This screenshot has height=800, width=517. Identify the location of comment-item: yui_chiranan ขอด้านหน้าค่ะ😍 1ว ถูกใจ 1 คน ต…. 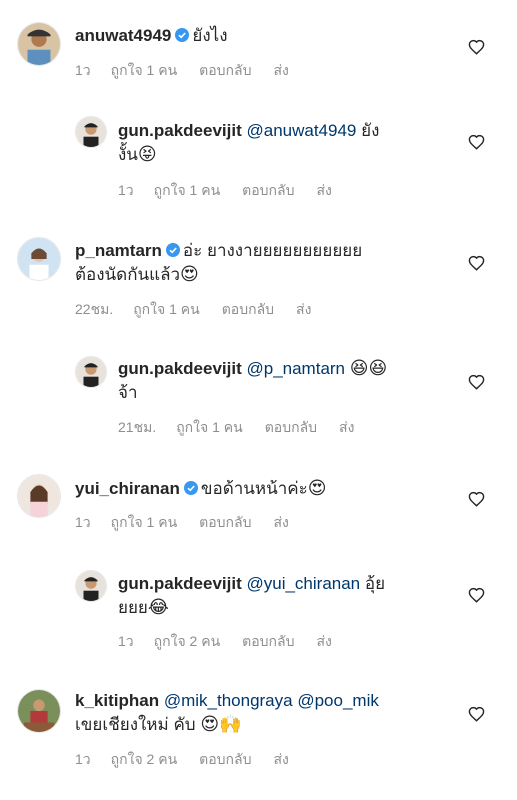
(258, 505).